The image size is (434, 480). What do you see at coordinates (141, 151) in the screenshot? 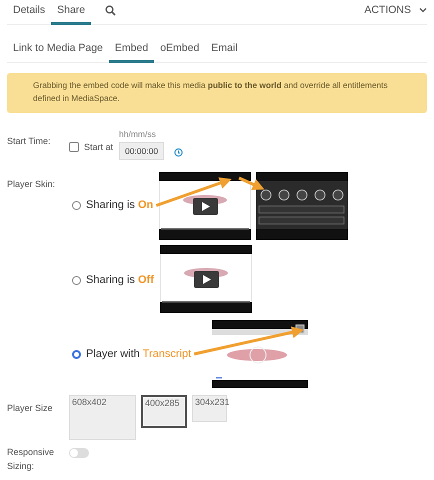
I see `time-field: 00:00:00` at bounding box center [141, 151].